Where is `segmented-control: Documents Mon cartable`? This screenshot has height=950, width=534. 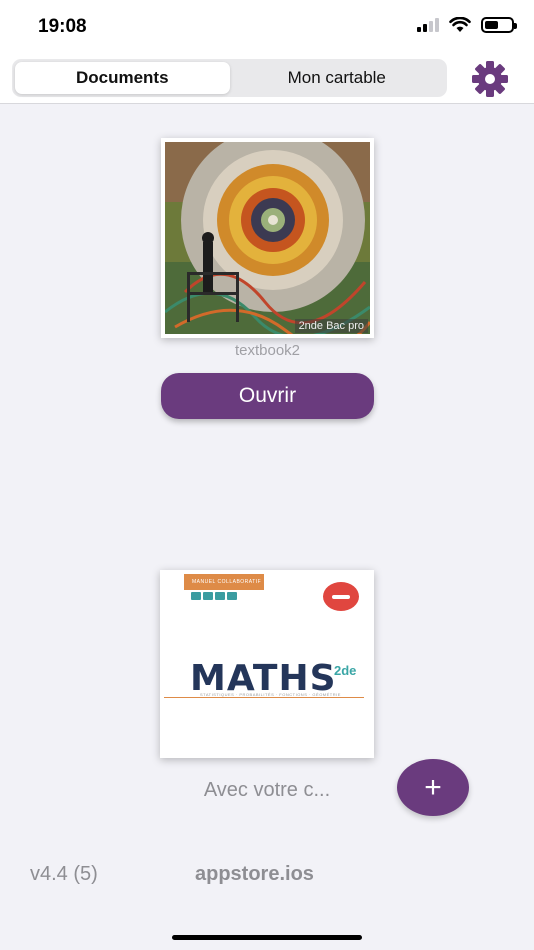
segmented-control: Documents Mon cartable is located at coordinates (229, 78).